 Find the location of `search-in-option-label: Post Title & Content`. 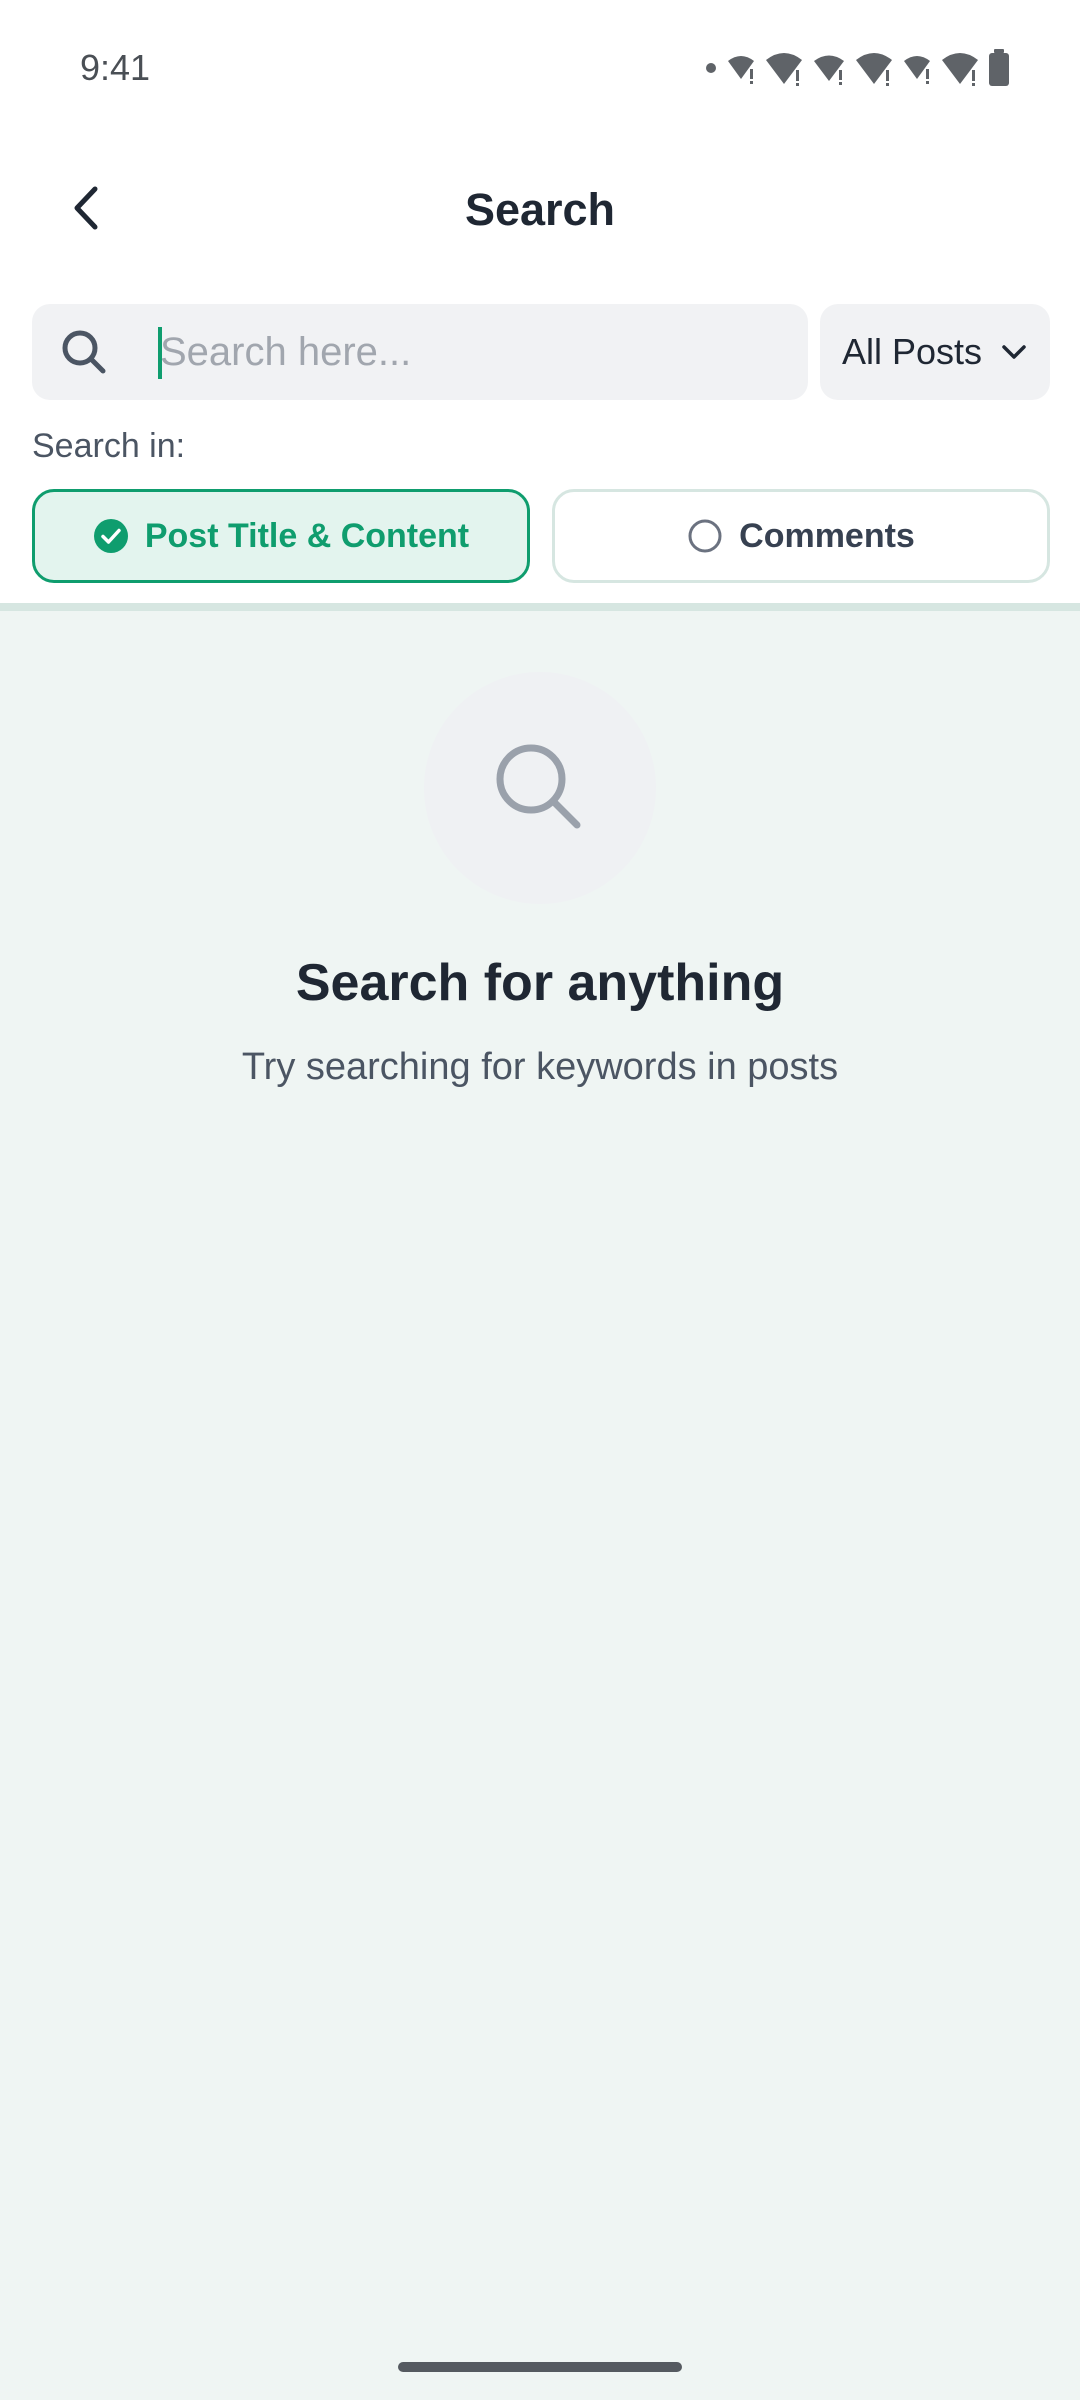

search-in-option-label: Post Title & Content is located at coordinates (307, 535).